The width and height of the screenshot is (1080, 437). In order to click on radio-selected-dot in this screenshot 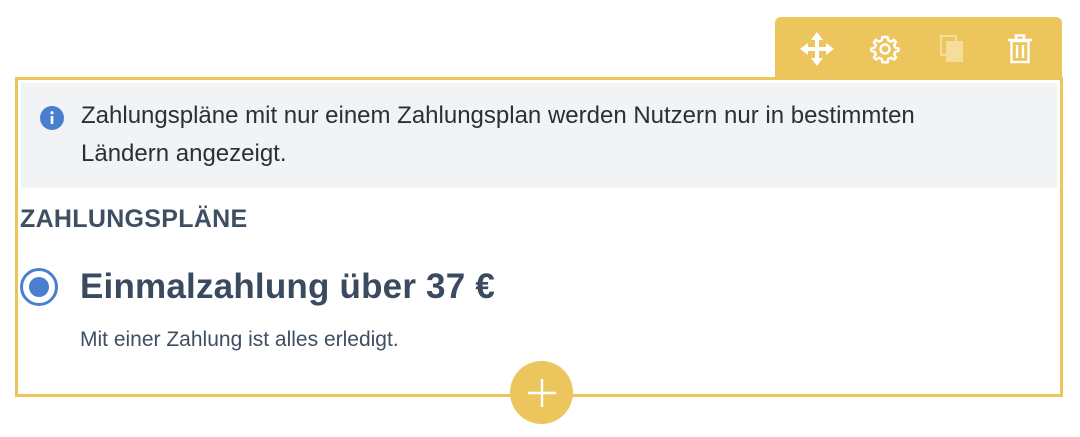, I will do `click(39, 287)`.